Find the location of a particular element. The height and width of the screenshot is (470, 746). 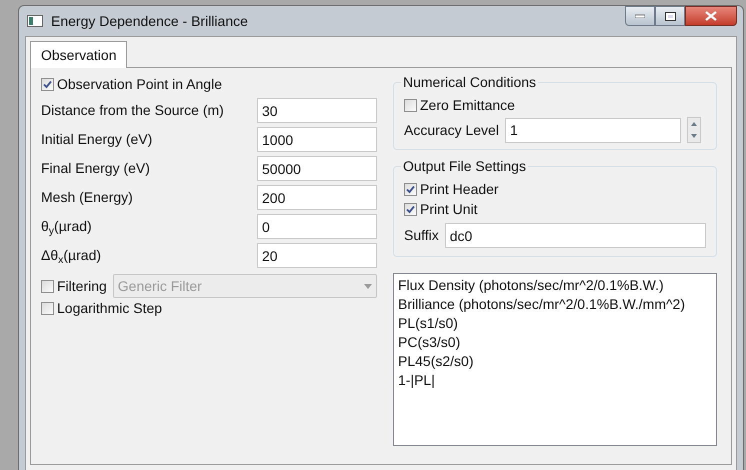

field-label: Δθ$_{x}$(µrad) is located at coordinates (71, 256).